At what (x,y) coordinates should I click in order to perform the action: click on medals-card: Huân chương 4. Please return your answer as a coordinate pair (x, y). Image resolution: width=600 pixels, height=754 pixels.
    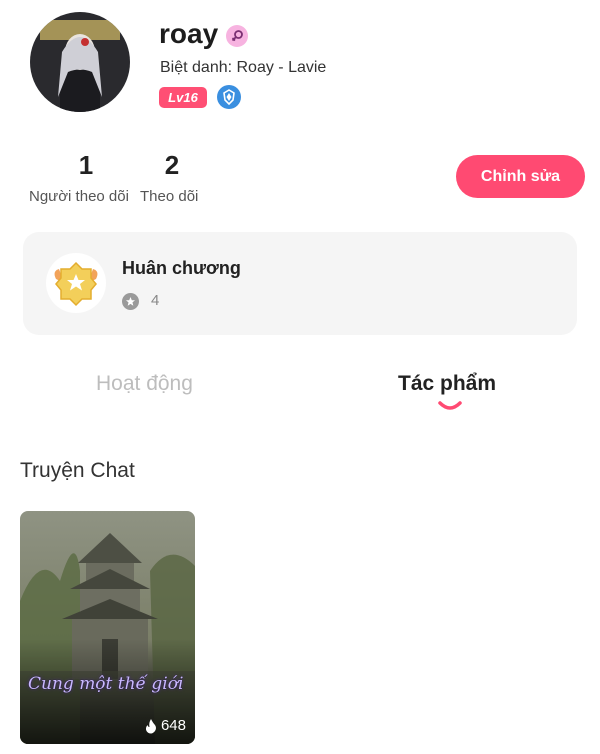
    Looking at the image, I should click on (300, 283).